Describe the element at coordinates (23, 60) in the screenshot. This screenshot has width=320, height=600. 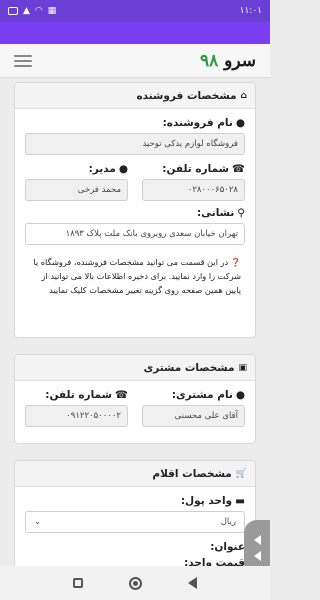
I see `menu-icon` at that location.